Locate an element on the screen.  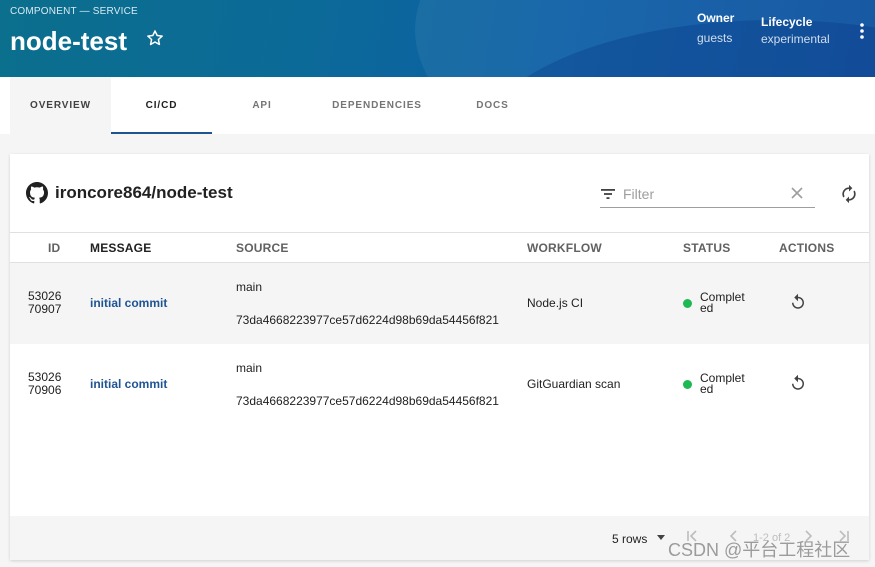
run-id: 53026 70906 is located at coordinates (50, 384).